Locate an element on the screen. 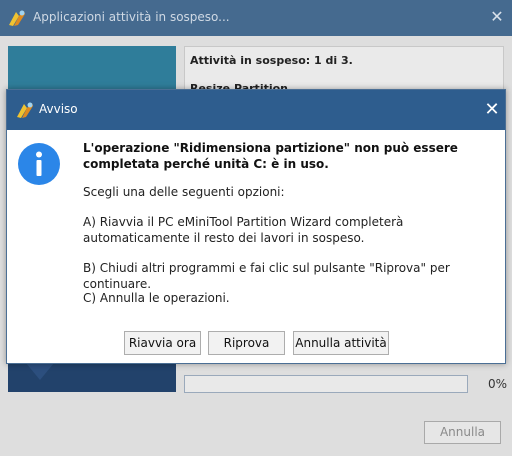 The image size is (512, 456). window-titlebar: Applicazioni attività in sospeso... ✕ is located at coordinates (256, 18).